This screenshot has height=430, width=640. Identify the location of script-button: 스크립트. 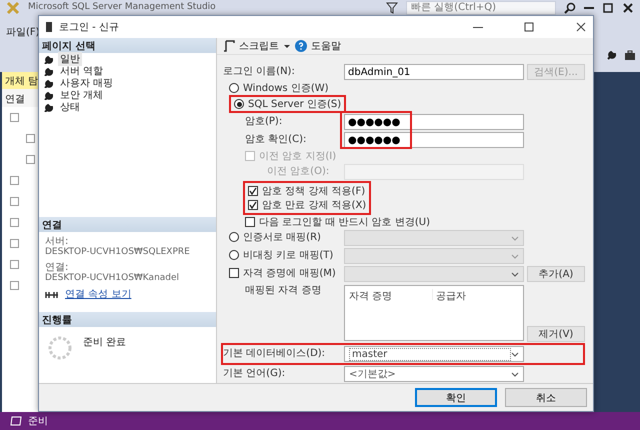
(259, 46).